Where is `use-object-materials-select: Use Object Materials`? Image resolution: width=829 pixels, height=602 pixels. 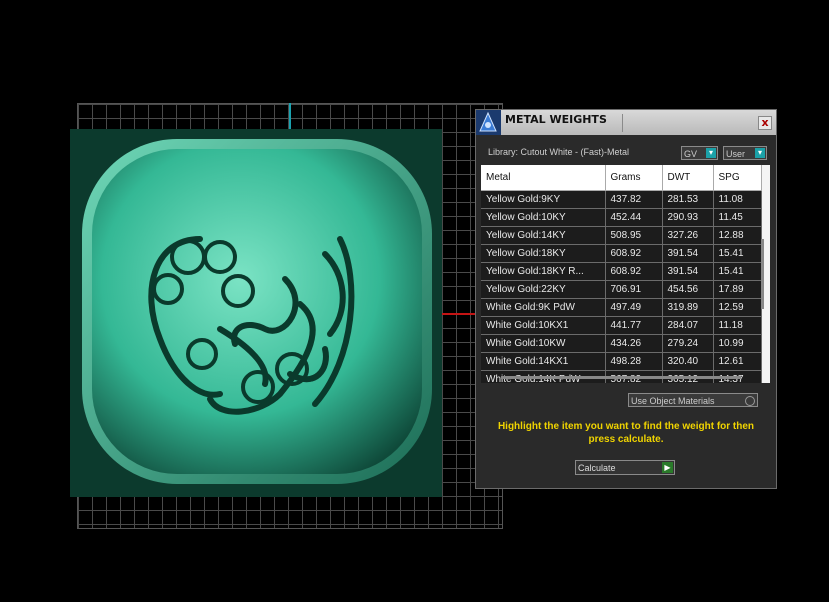 use-object-materials-select: Use Object Materials is located at coordinates (693, 400).